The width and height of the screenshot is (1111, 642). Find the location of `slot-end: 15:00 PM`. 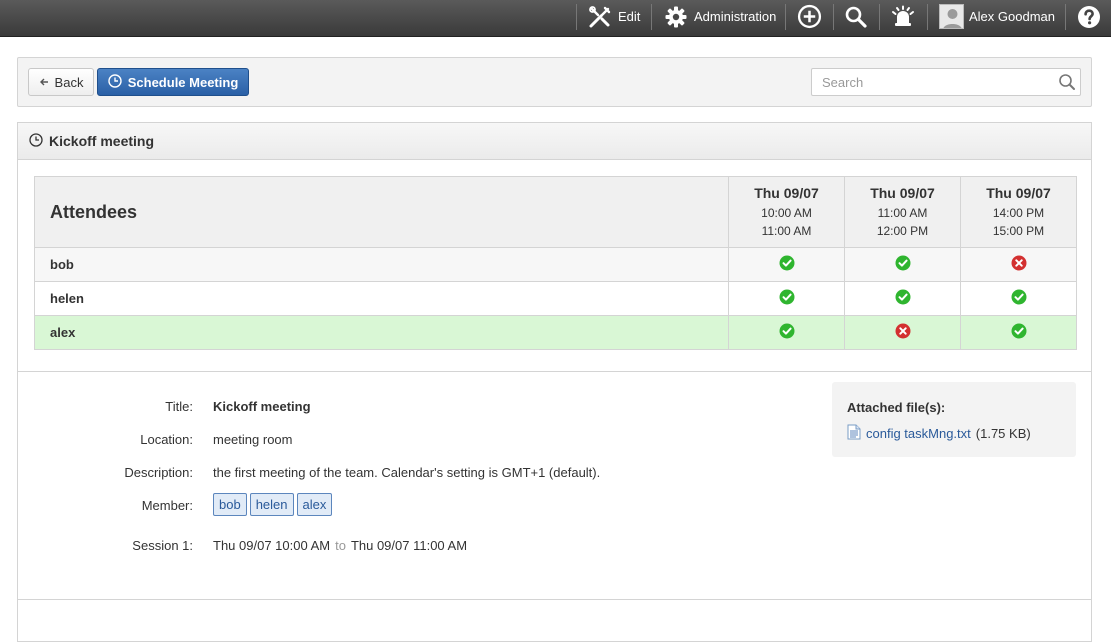

slot-end: 15:00 PM is located at coordinates (1018, 230).